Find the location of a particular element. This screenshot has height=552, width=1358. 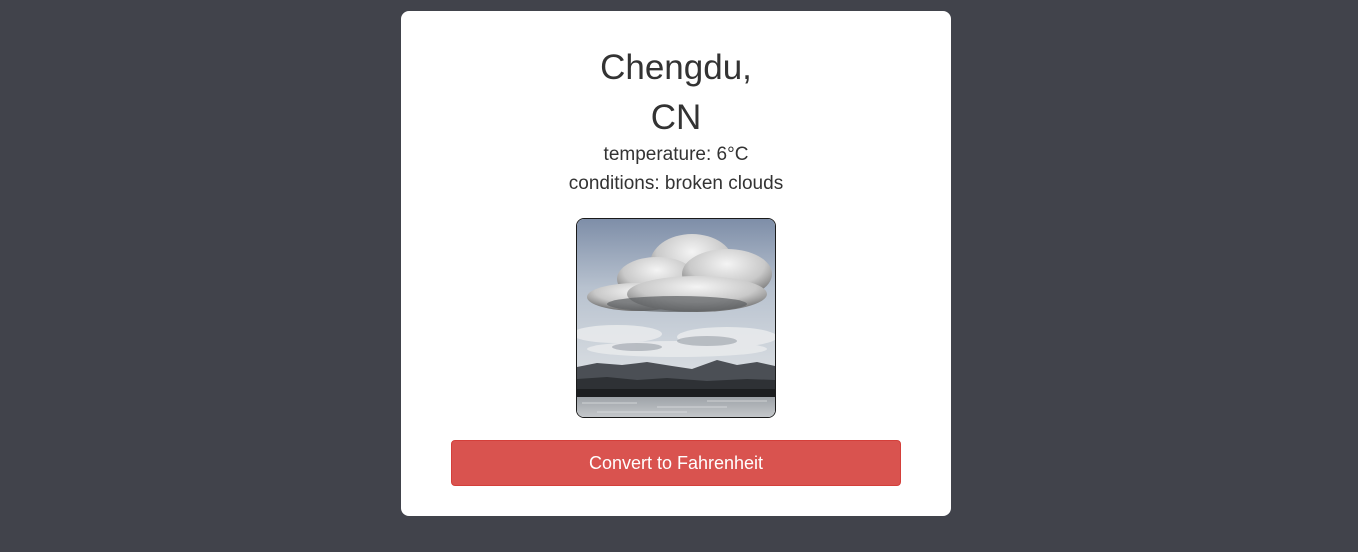

weather-condition-image is located at coordinates (676, 318).